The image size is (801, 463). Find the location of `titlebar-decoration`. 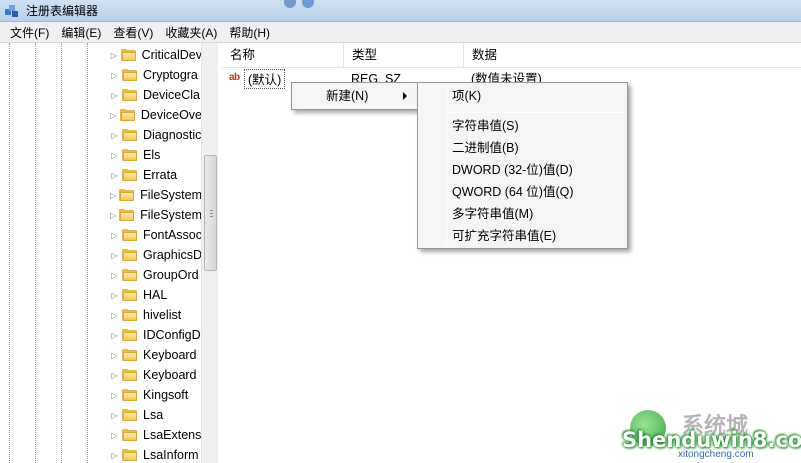

titlebar-decoration is located at coordinates (290, 4).